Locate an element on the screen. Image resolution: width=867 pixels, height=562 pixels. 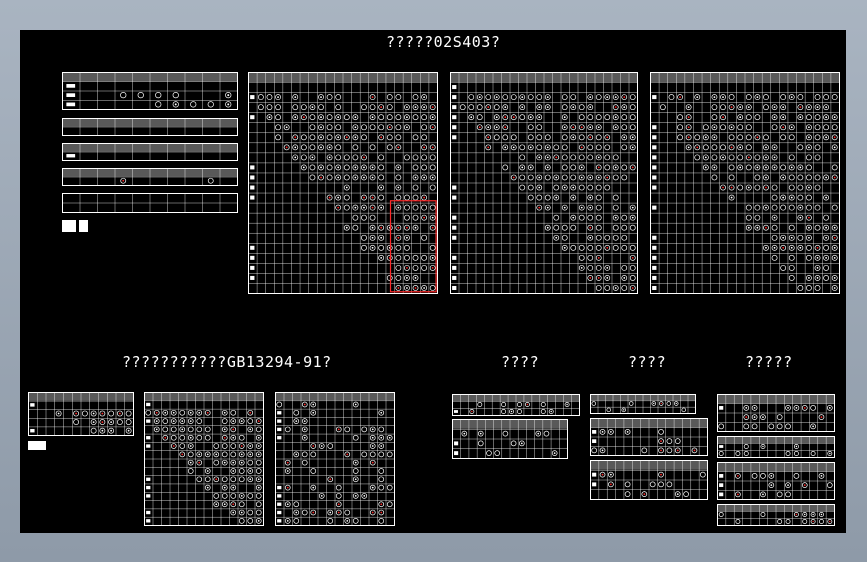
drawing-title-section-a: ???? is located at coordinates (520, 362).